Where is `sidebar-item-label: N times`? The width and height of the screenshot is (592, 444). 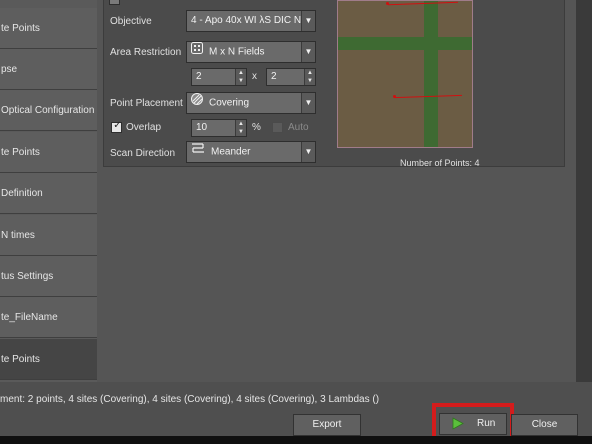
sidebar-item-label: N times is located at coordinates (18, 235).